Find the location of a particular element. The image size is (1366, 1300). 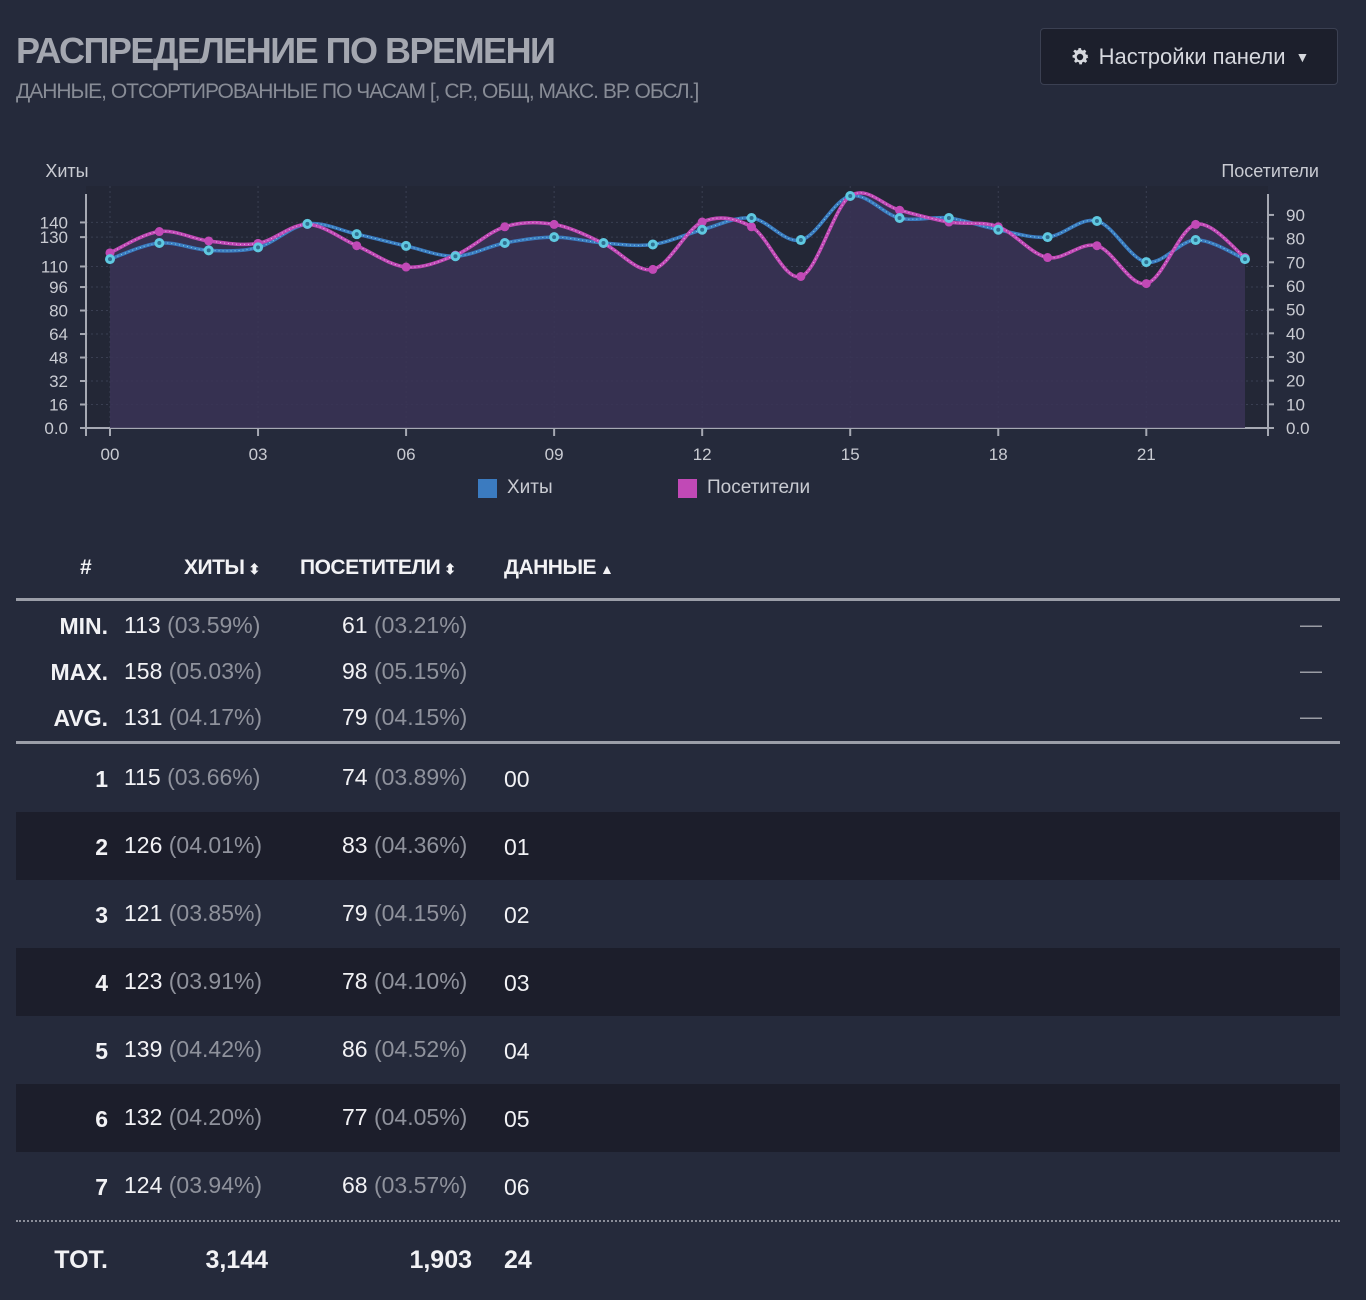

table-row: 1 115 (03.66%) 74 (03.89%) 00 is located at coordinates (678, 778).